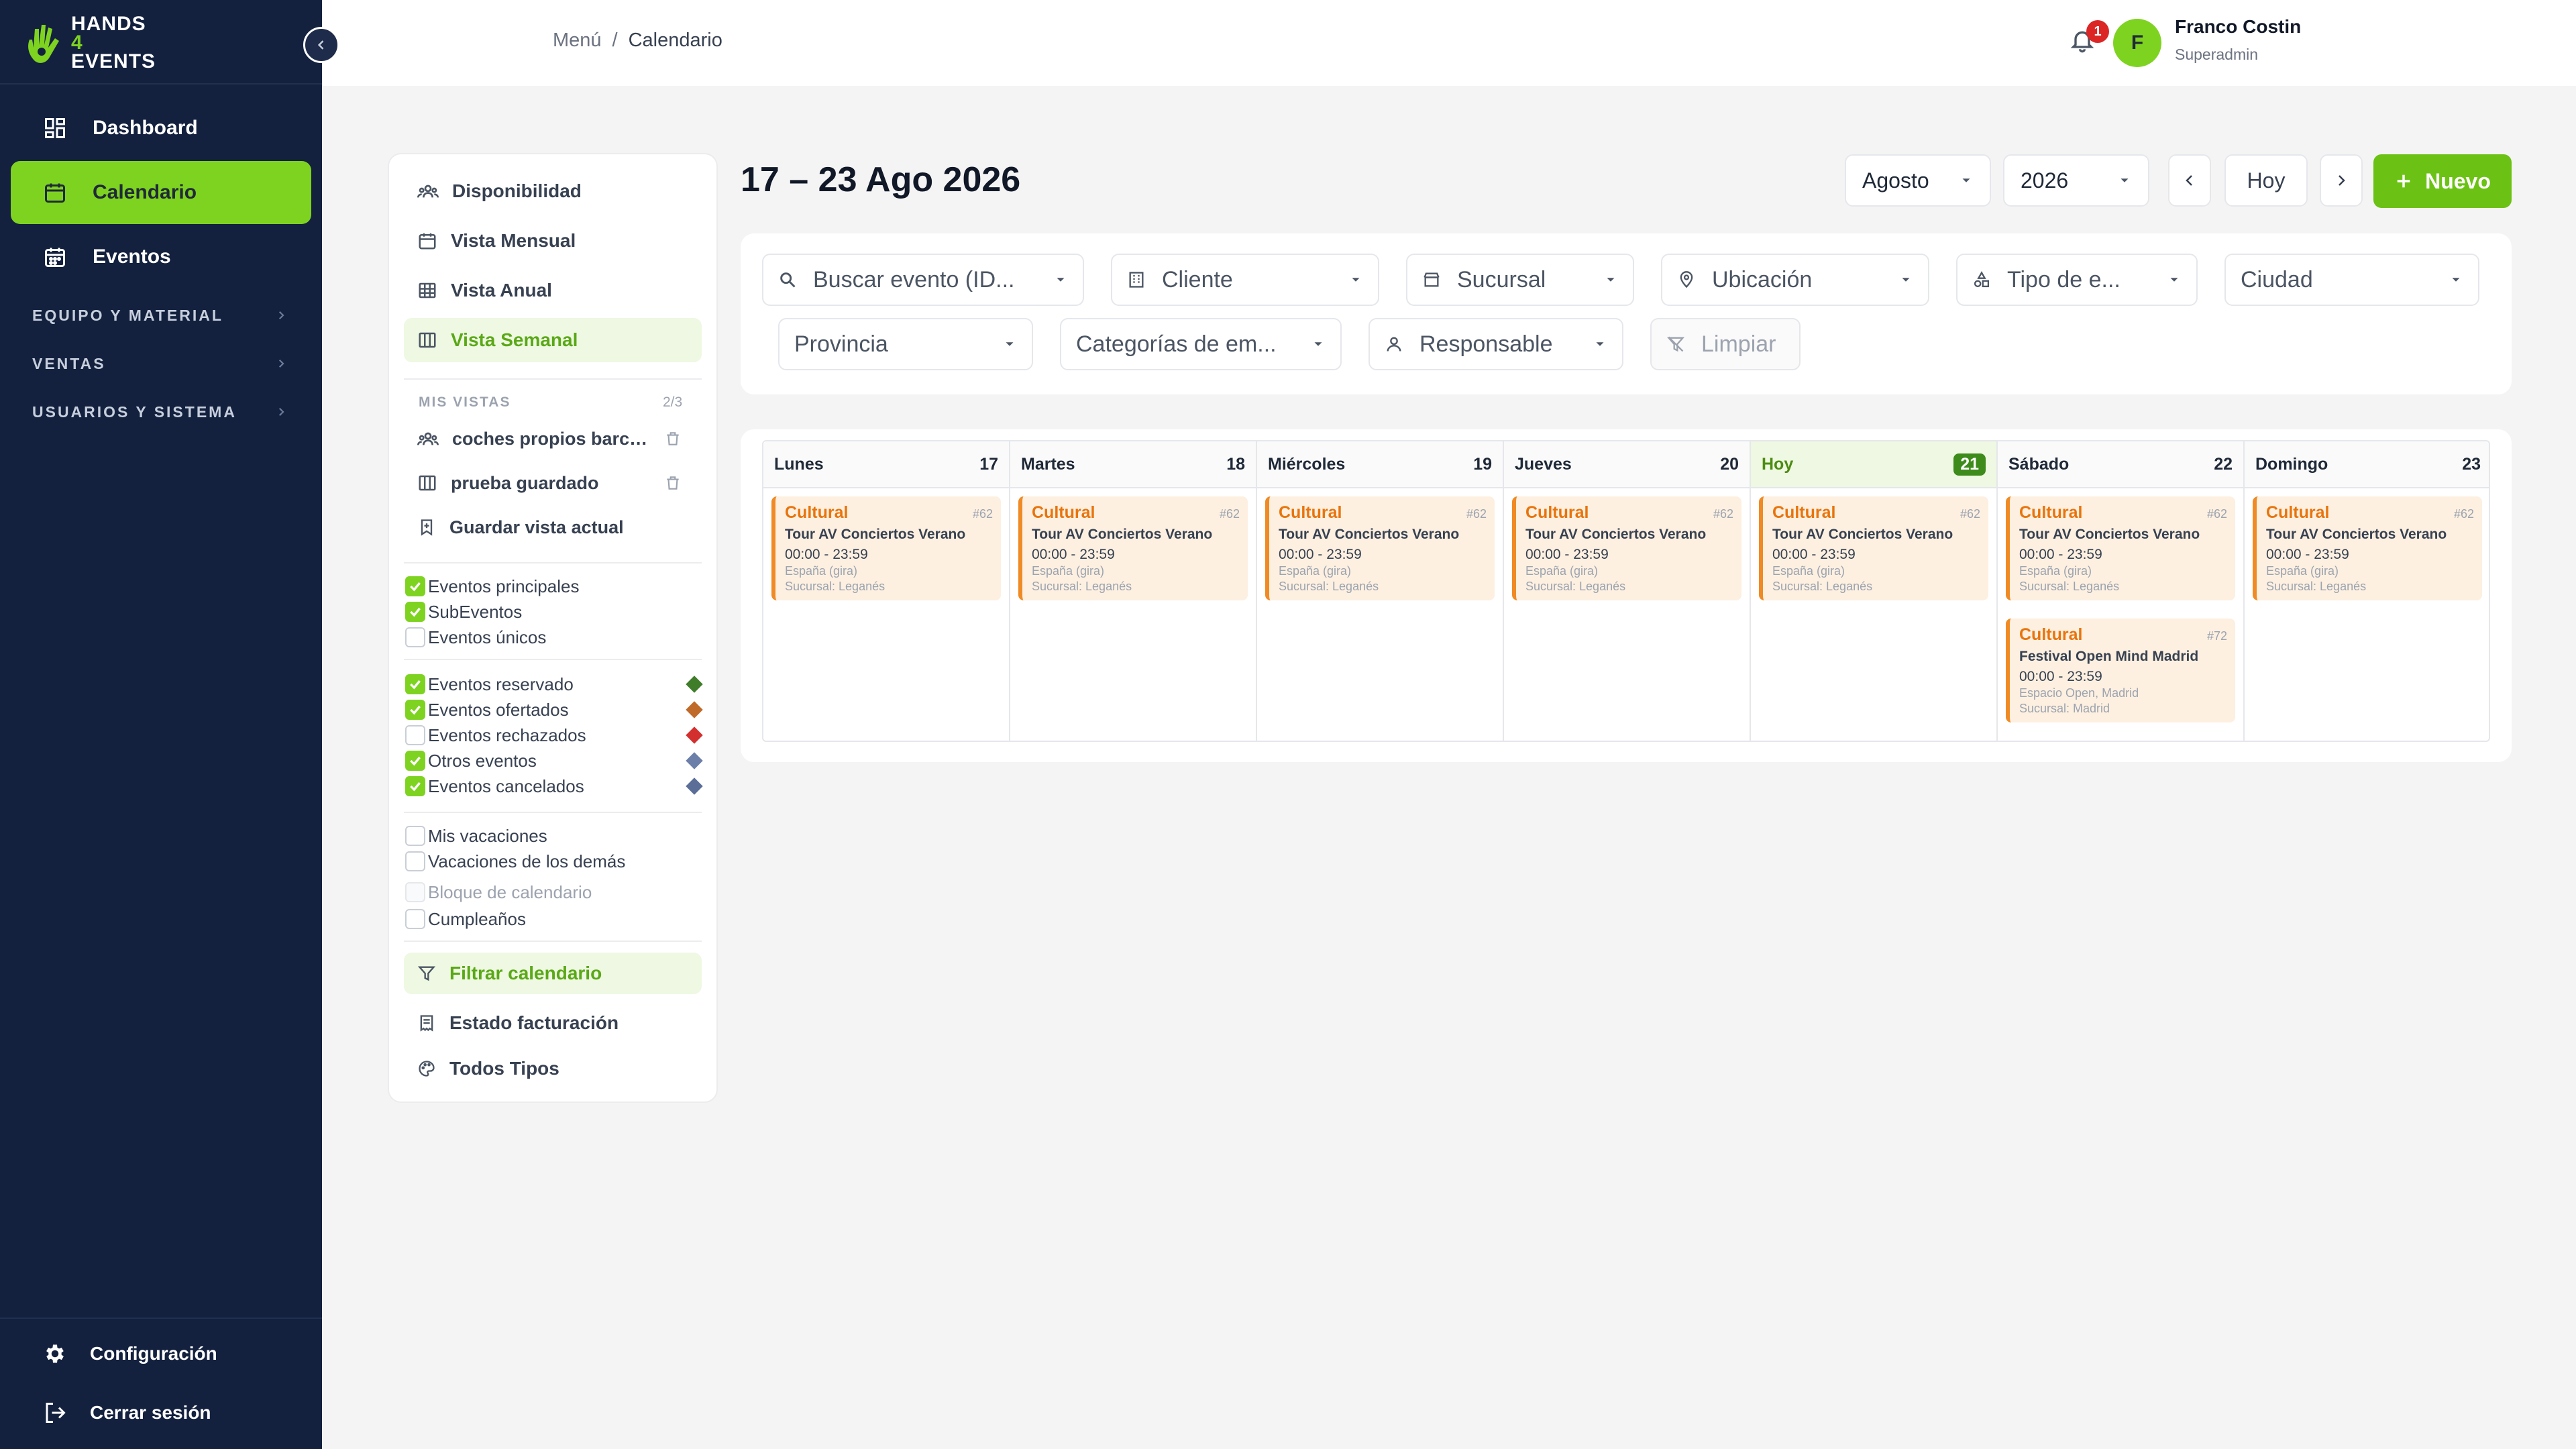 The width and height of the screenshot is (2576, 1449). What do you see at coordinates (426, 1023) in the screenshot?
I see `receipt-icon` at bounding box center [426, 1023].